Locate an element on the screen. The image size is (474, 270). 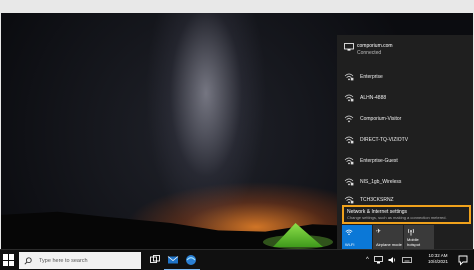
connected-network: comporium.com Connected is located at coordinates (405, 50).